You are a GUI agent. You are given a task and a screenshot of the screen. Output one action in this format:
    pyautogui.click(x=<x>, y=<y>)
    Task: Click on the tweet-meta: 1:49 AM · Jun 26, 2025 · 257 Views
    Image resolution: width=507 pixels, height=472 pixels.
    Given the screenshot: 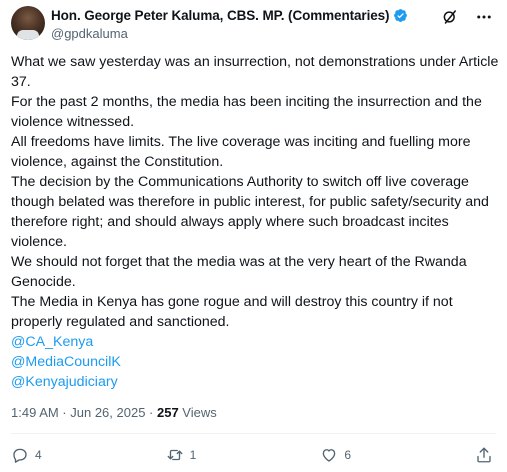 What is the action you would take?
    pyautogui.click(x=114, y=412)
    